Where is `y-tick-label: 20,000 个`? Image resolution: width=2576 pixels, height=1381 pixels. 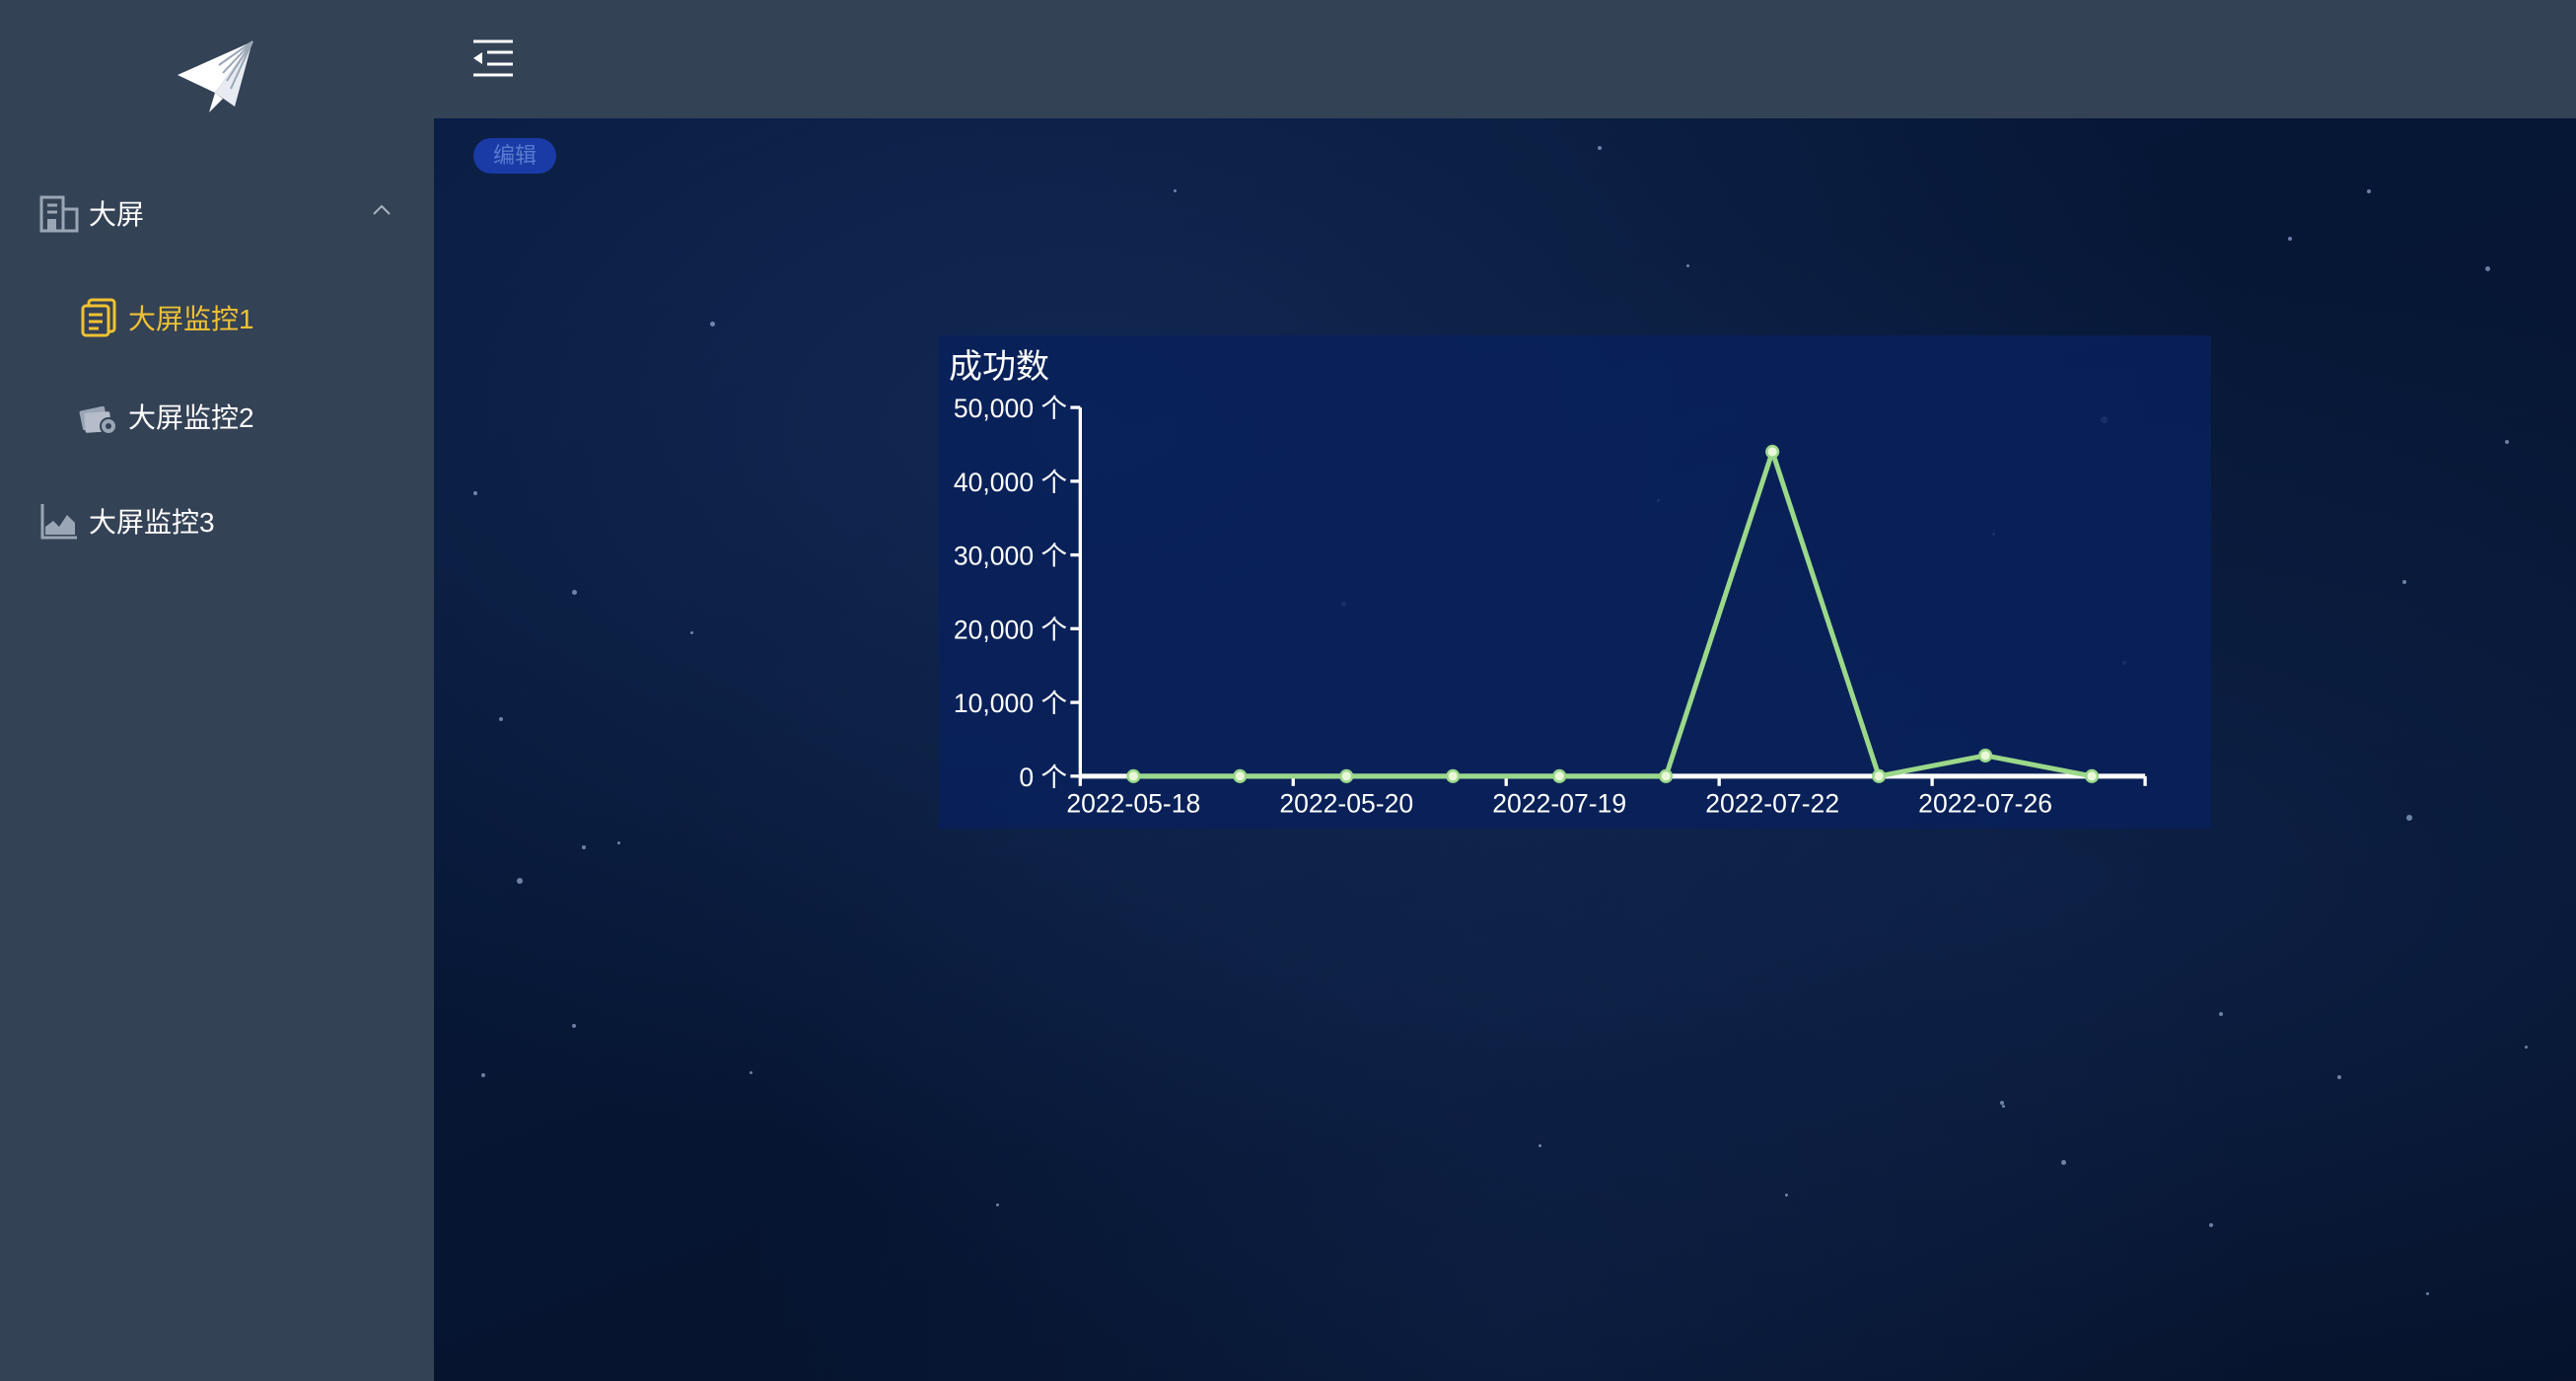
y-tick-label: 20,000 个 is located at coordinates (1010, 629).